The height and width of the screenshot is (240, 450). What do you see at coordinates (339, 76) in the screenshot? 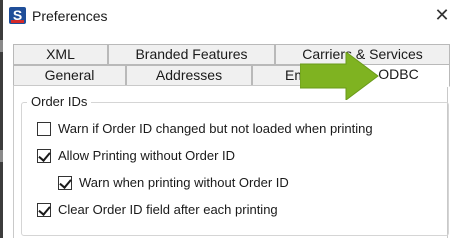
I see `green-arrow-icon` at bounding box center [339, 76].